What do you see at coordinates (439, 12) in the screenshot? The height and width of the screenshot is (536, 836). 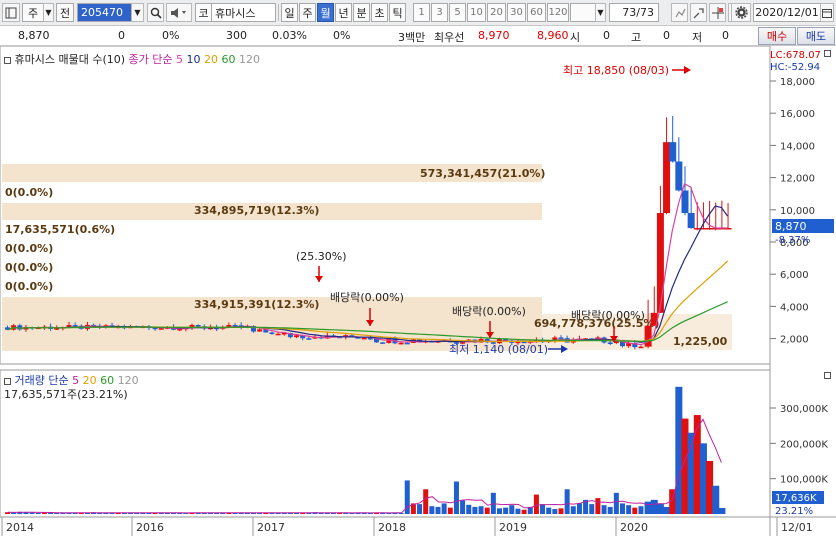 I see `interval-button-3: 3` at bounding box center [439, 12].